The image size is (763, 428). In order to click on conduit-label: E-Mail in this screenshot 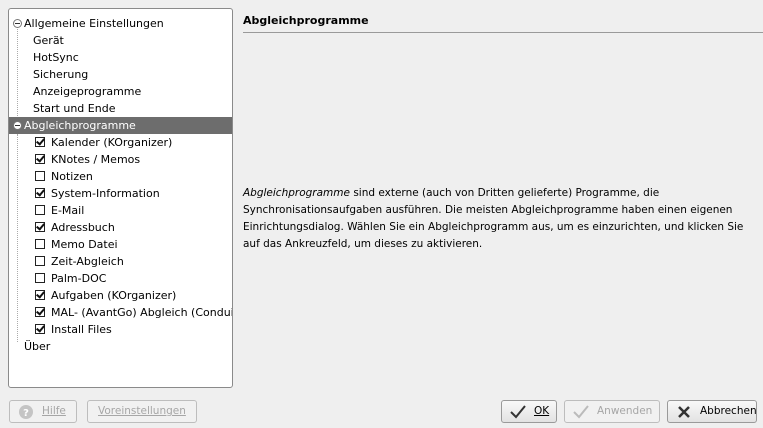, I will do `click(68, 210)`.